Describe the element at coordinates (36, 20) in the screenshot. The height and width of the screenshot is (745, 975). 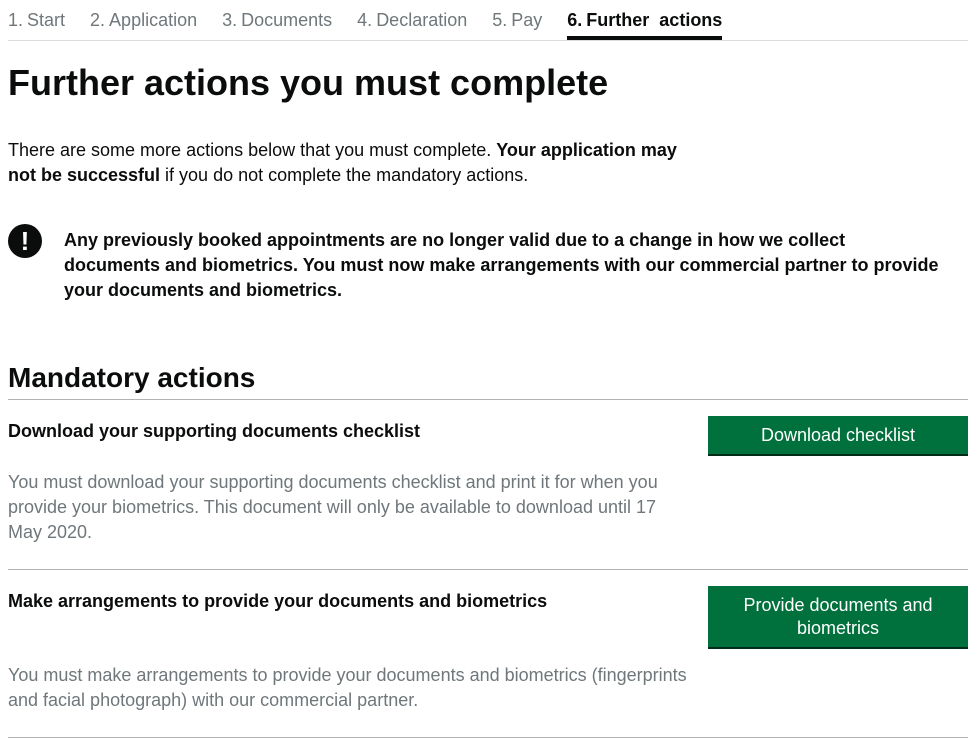
I see `step-start: 1. Start` at that location.